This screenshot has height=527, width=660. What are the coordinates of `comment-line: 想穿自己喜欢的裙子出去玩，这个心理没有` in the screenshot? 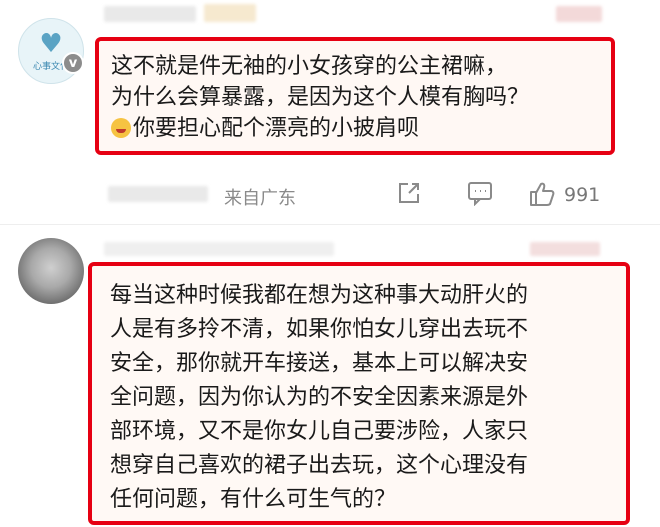 It's located at (319, 465).